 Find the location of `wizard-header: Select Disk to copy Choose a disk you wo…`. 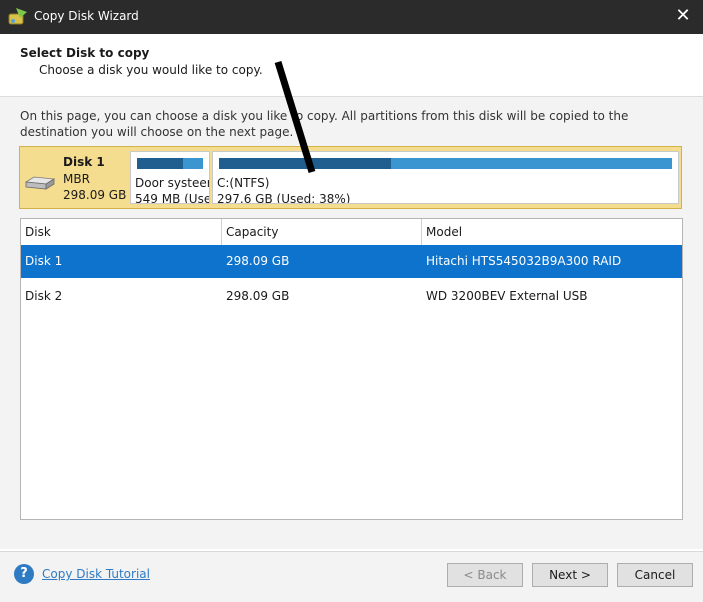

wizard-header: Select Disk to copy Choose a disk you wo… is located at coordinates (351, 65).